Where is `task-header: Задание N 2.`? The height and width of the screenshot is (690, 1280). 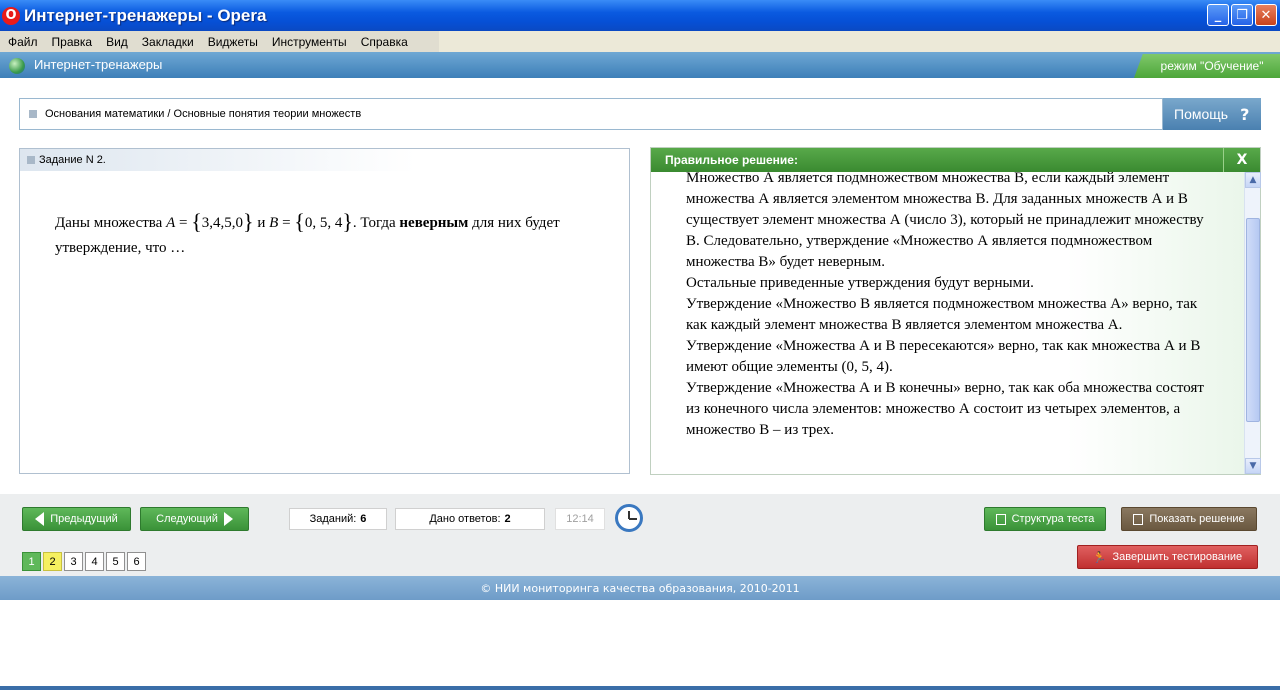 task-header: Задание N 2. is located at coordinates (324, 160).